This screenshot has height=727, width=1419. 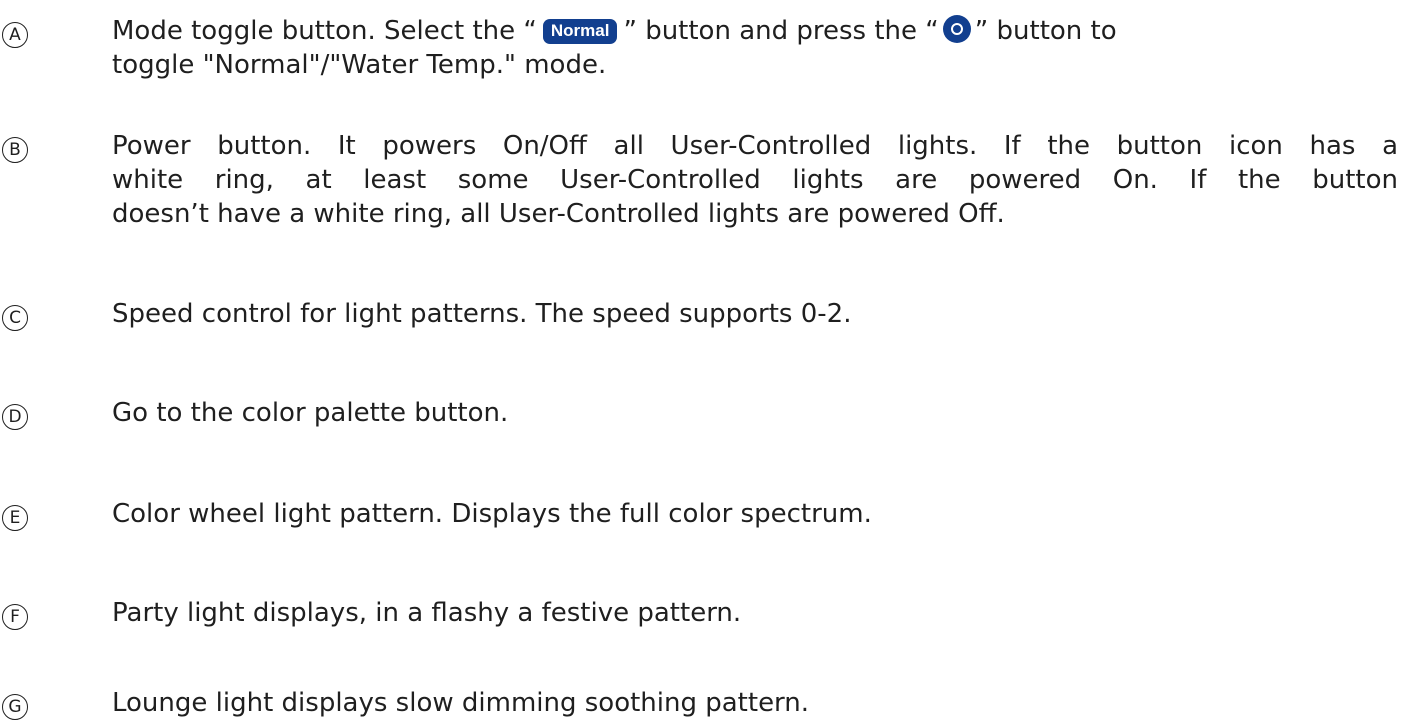 I want to click on marker-g: G, so click(x=15, y=707).